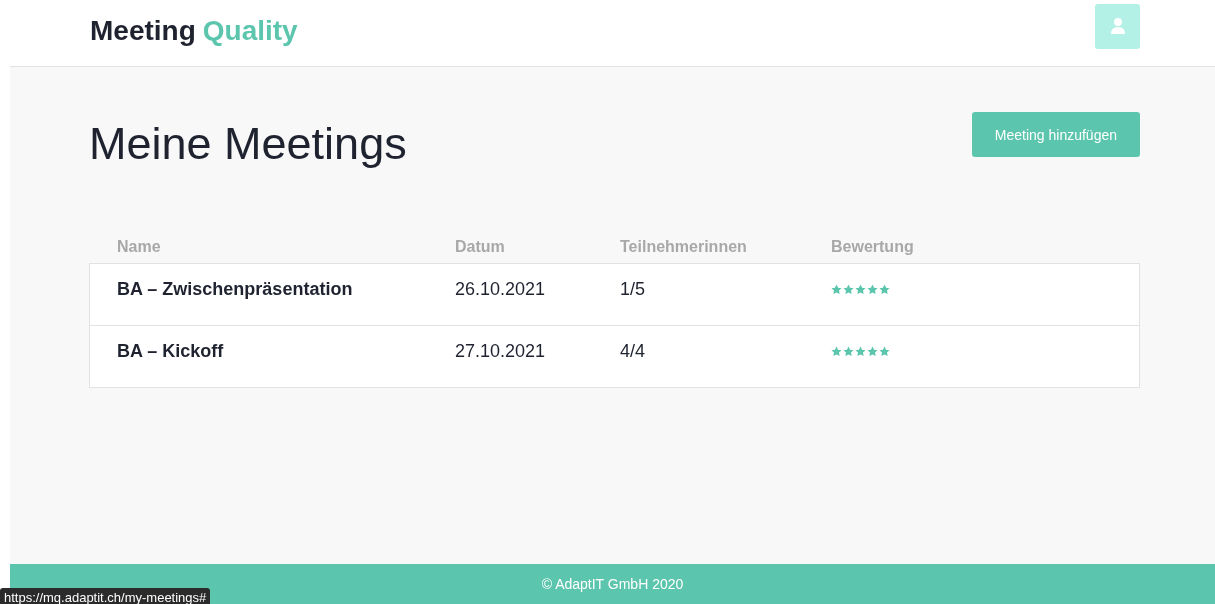 The width and height of the screenshot is (1215, 604). Describe the element at coordinates (501, 351) in the screenshot. I see `table-cell-text: 27.10.2021` at that location.